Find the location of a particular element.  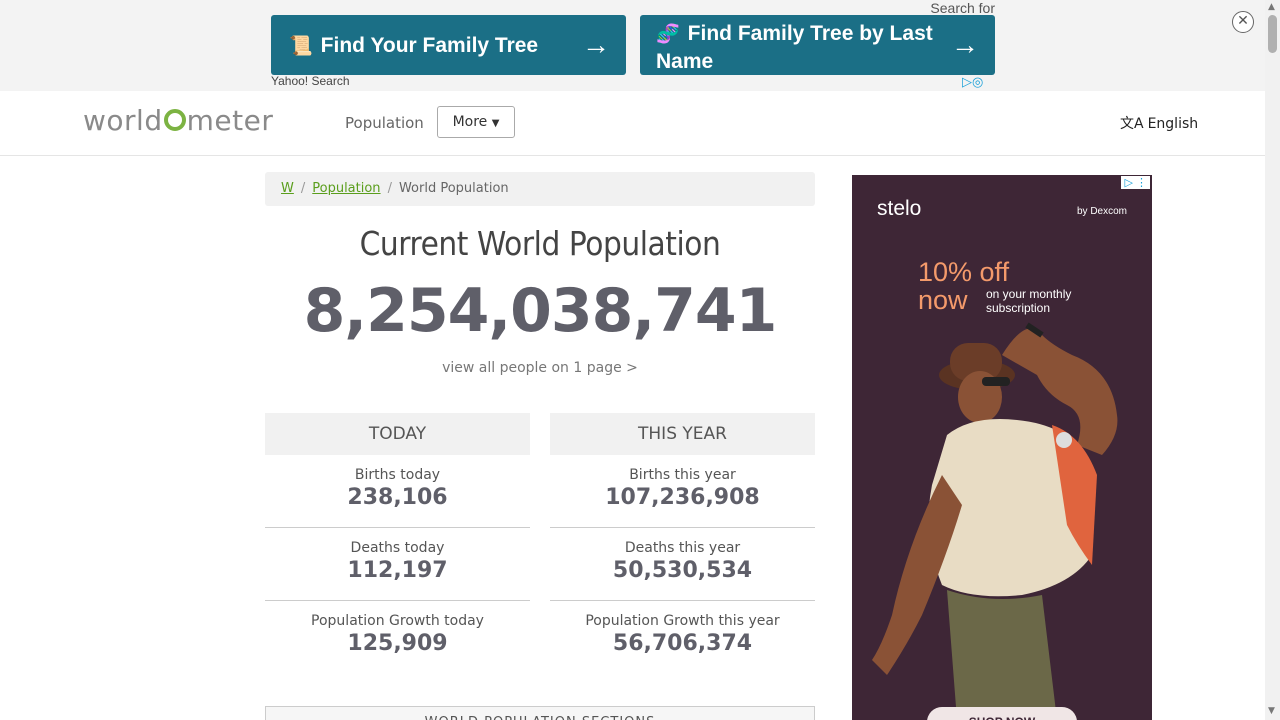

ad-sub-line2: subscription is located at coordinates (1018, 308).